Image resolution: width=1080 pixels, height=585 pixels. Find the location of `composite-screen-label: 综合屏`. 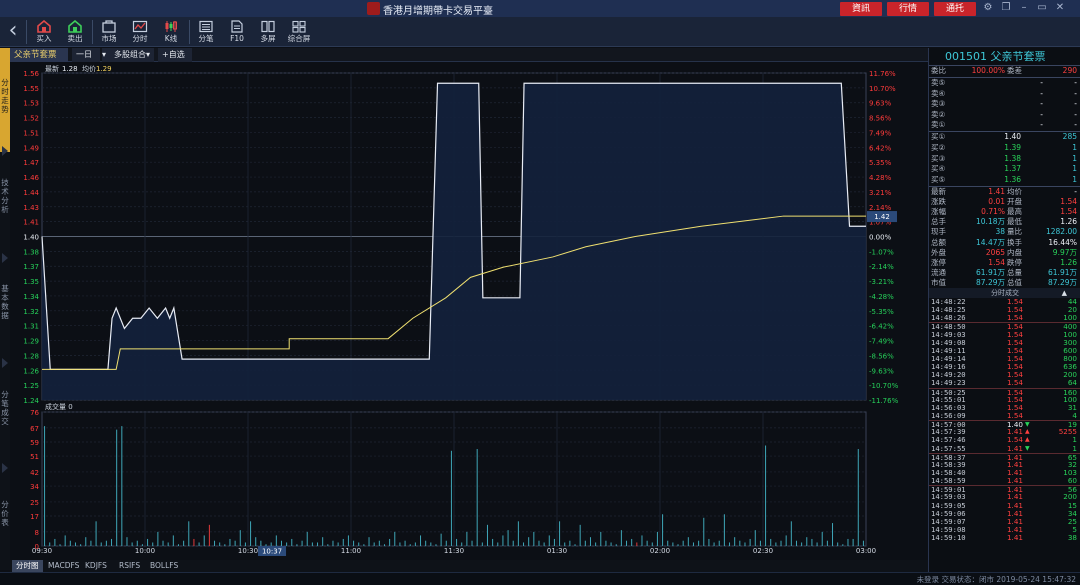

composite-screen-label: 综合屏 is located at coordinates (299, 38).